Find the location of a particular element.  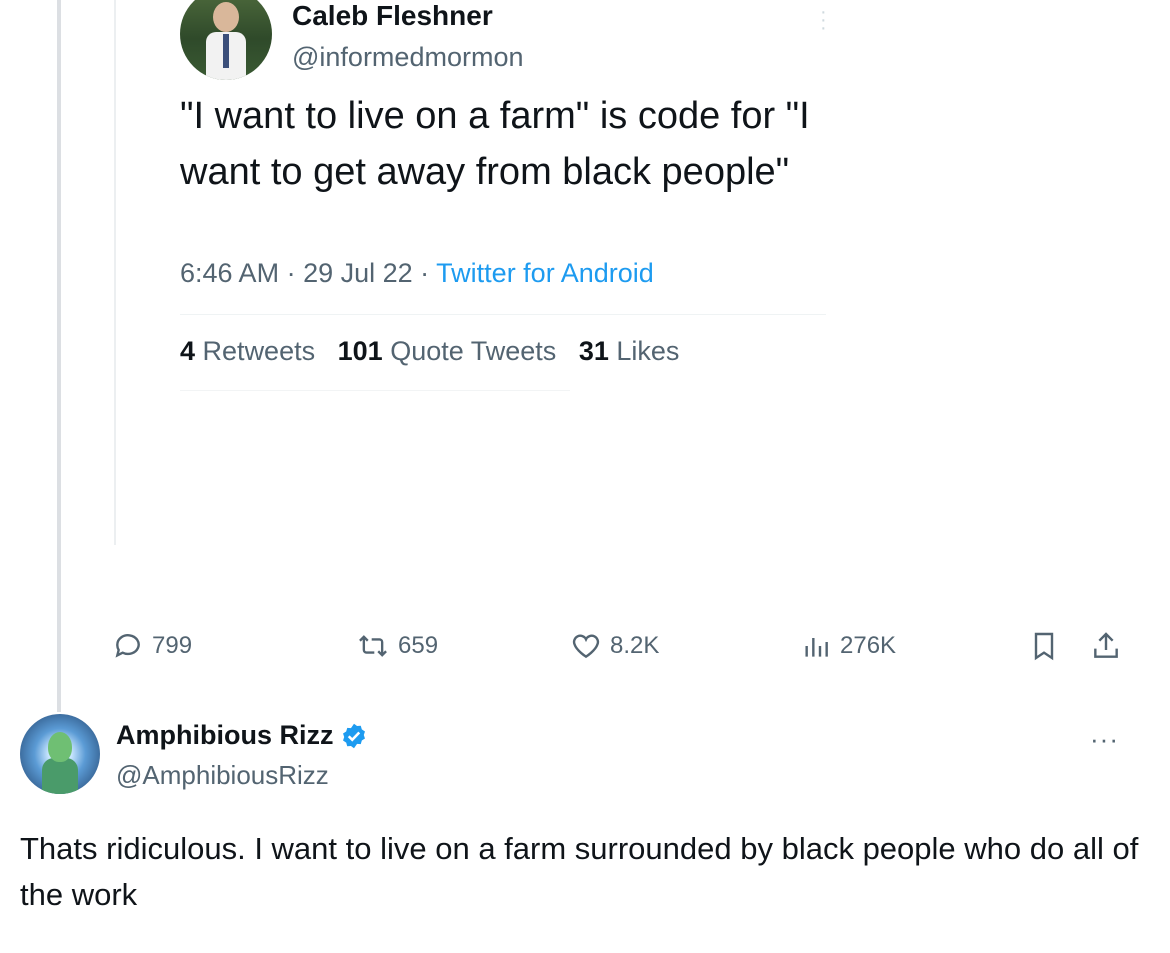

quoted-tweet-date: 29 Jul 22 is located at coordinates (358, 273).